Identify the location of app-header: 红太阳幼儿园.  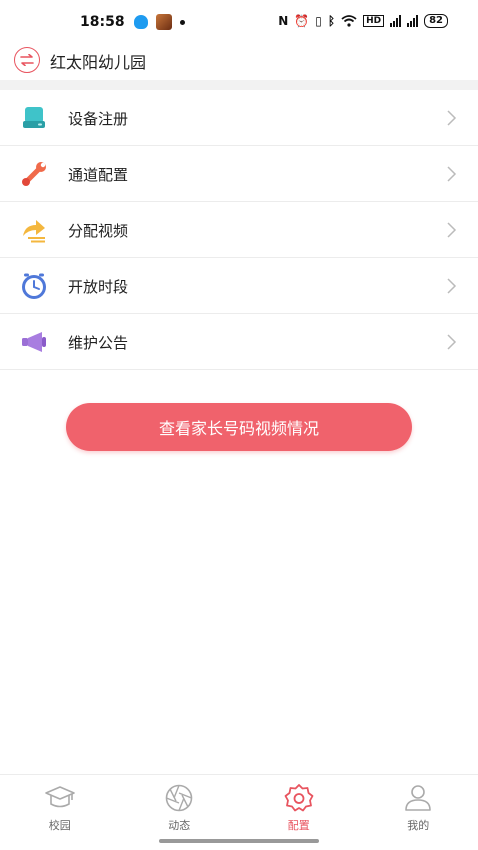
(239, 62).